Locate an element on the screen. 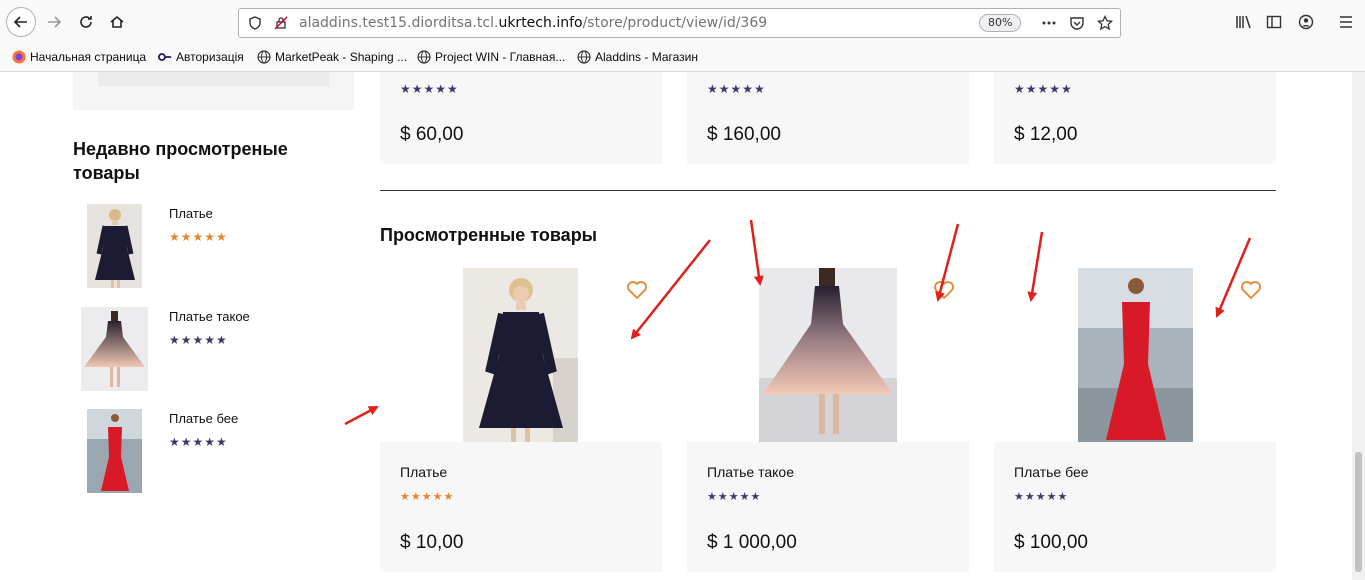 The width and height of the screenshot is (1365, 580). menu-button is located at coordinates (1346, 22).